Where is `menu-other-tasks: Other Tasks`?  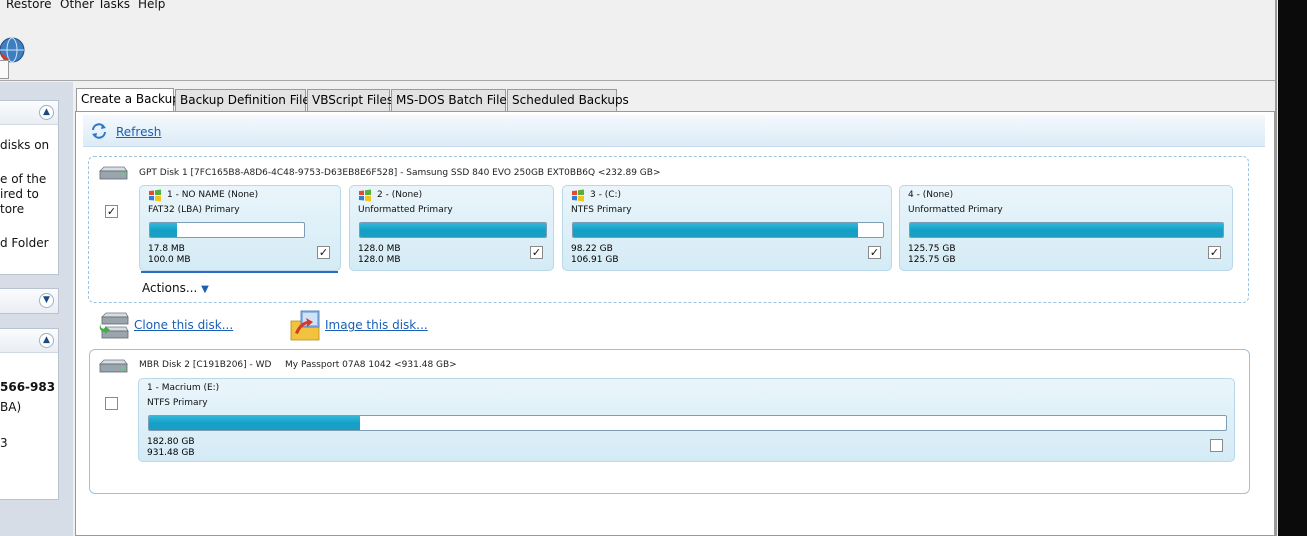 menu-other-tasks: Other Tasks is located at coordinates (95, 5).